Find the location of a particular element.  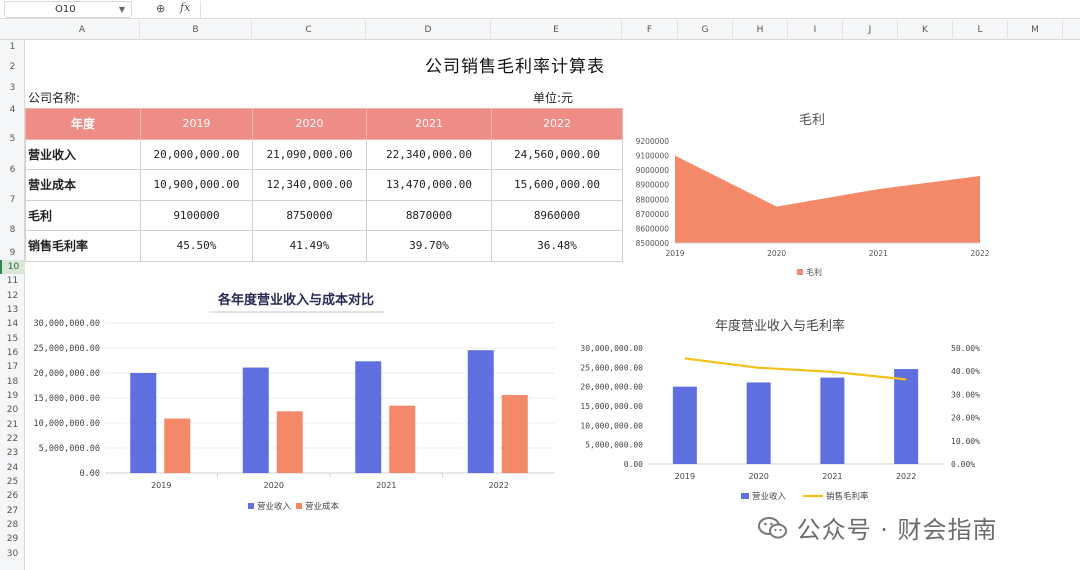

y-tick-label: 30,000,000.00 is located at coordinates (66, 324).